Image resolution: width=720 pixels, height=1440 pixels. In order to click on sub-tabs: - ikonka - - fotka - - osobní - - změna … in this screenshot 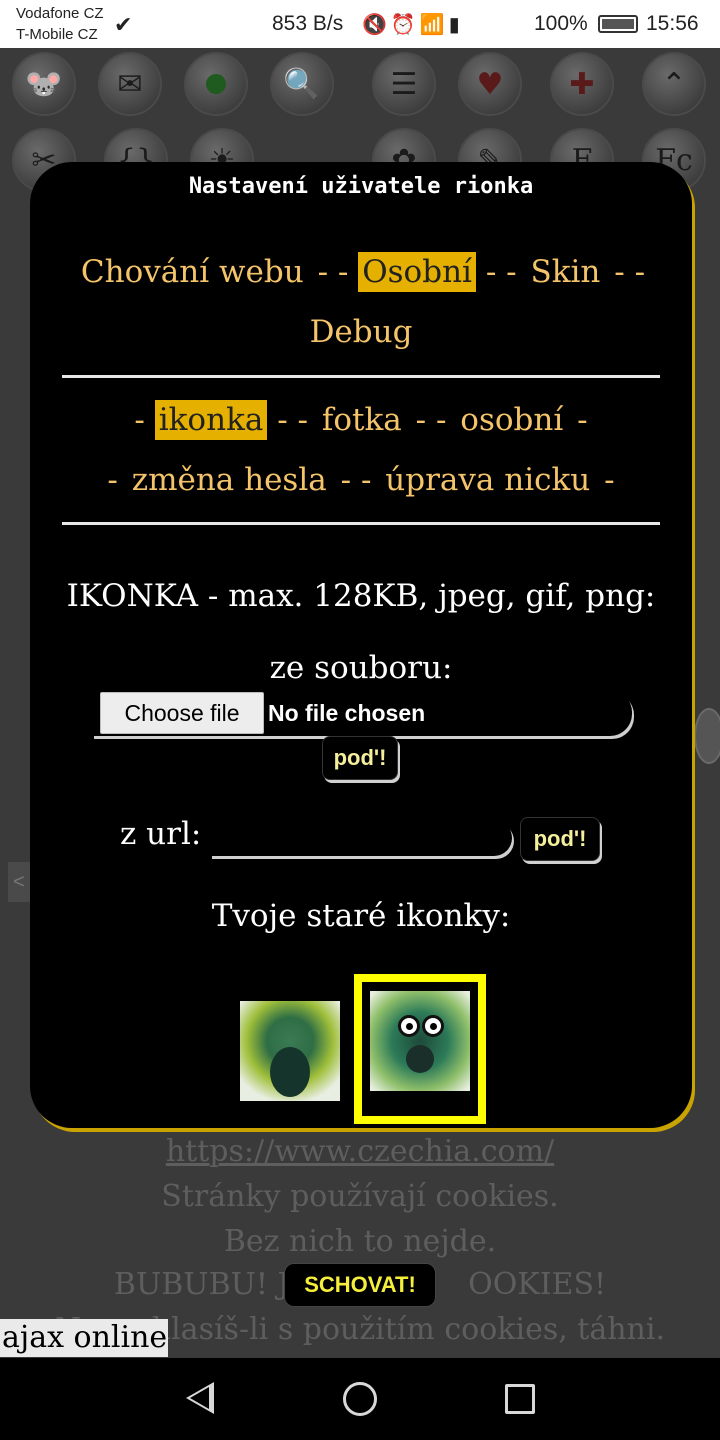, I will do `click(361, 450)`.